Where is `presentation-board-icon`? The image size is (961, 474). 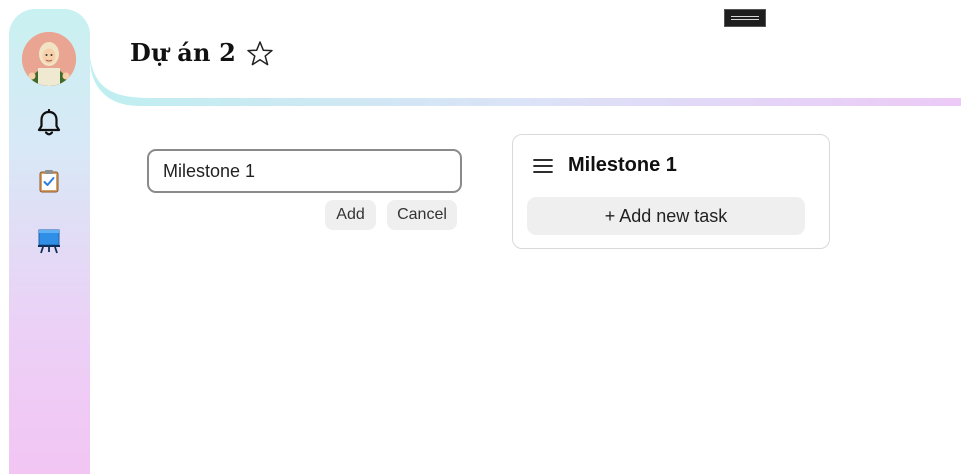 presentation-board-icon is located at coordinates (49, 241).